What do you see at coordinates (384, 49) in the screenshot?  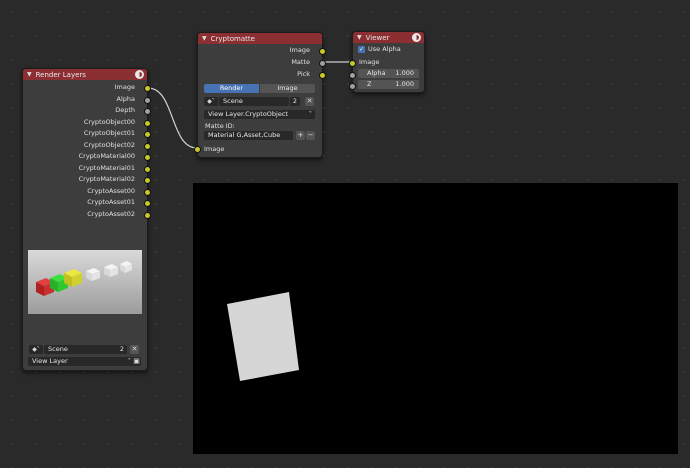 I see `use-alpha-label: Use Alpha` at bounding box center [384, 49].